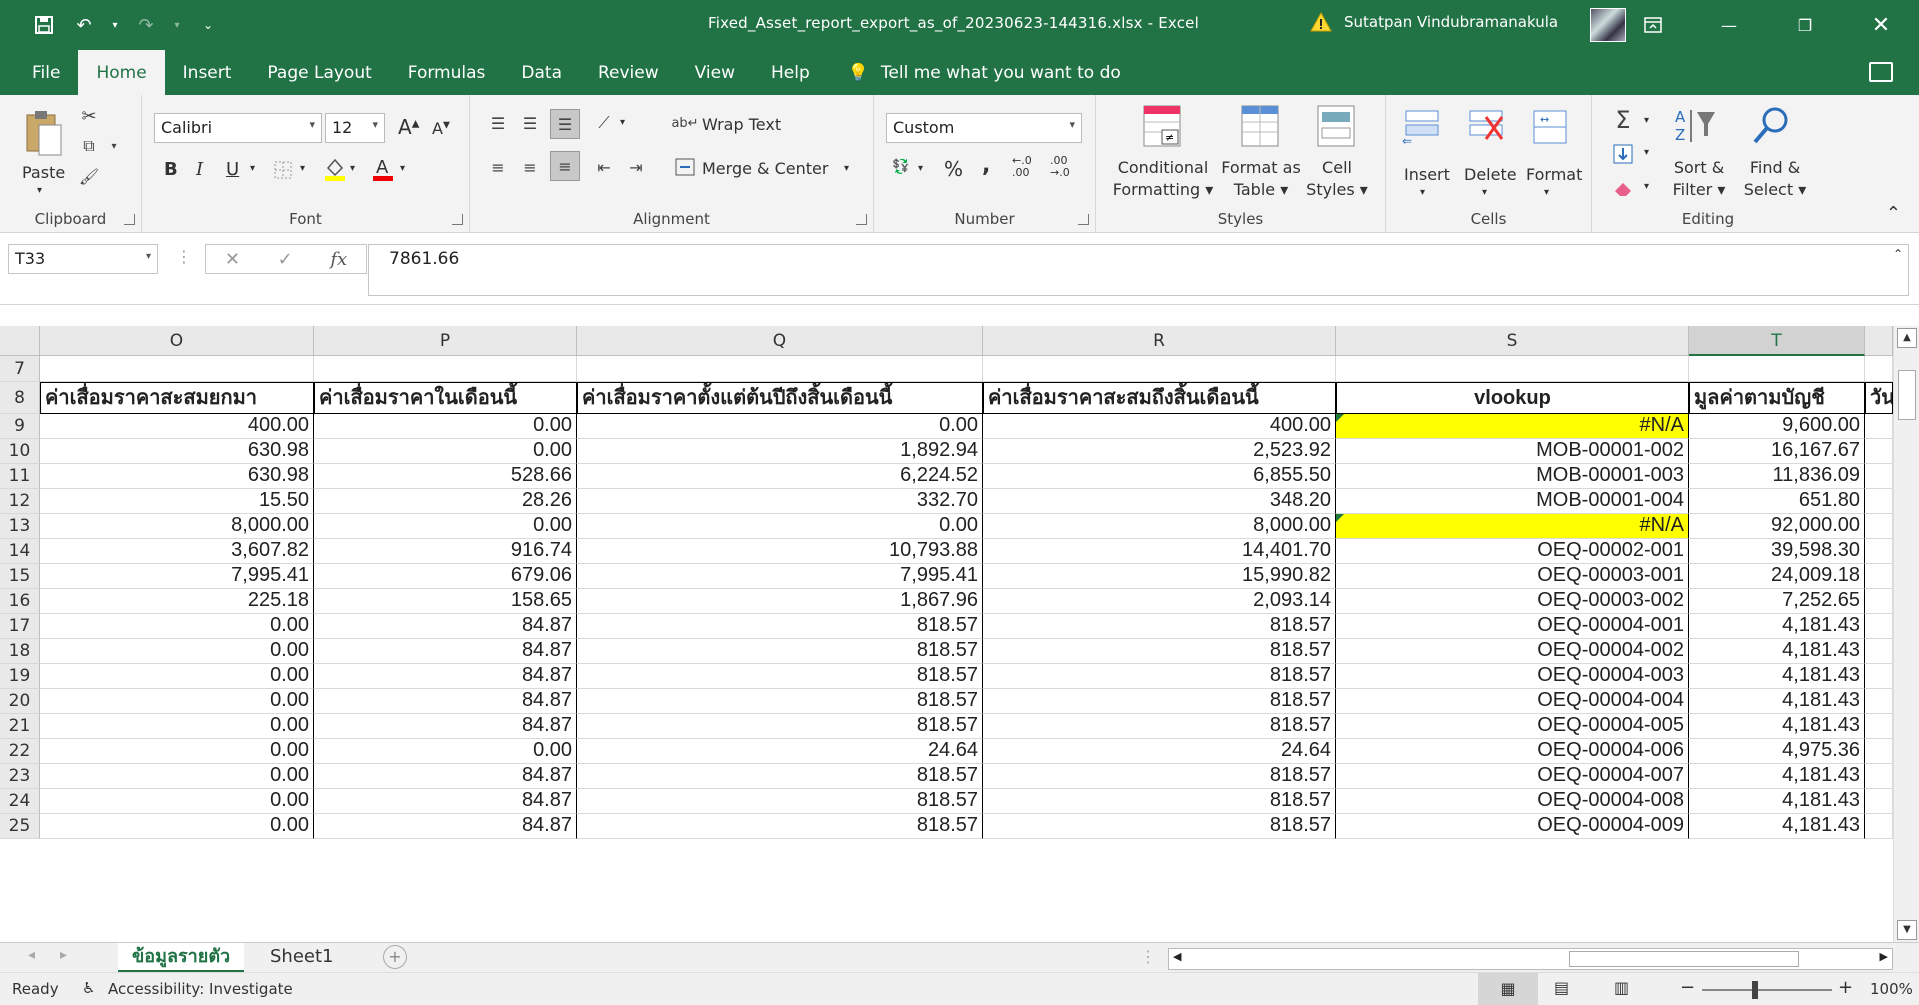 The width and height of the screenshot is (1919, 1005). Describe the element at coordinates (1777, 526) in the screenshot. I see `cell-t13: 92,000.00` at that location.